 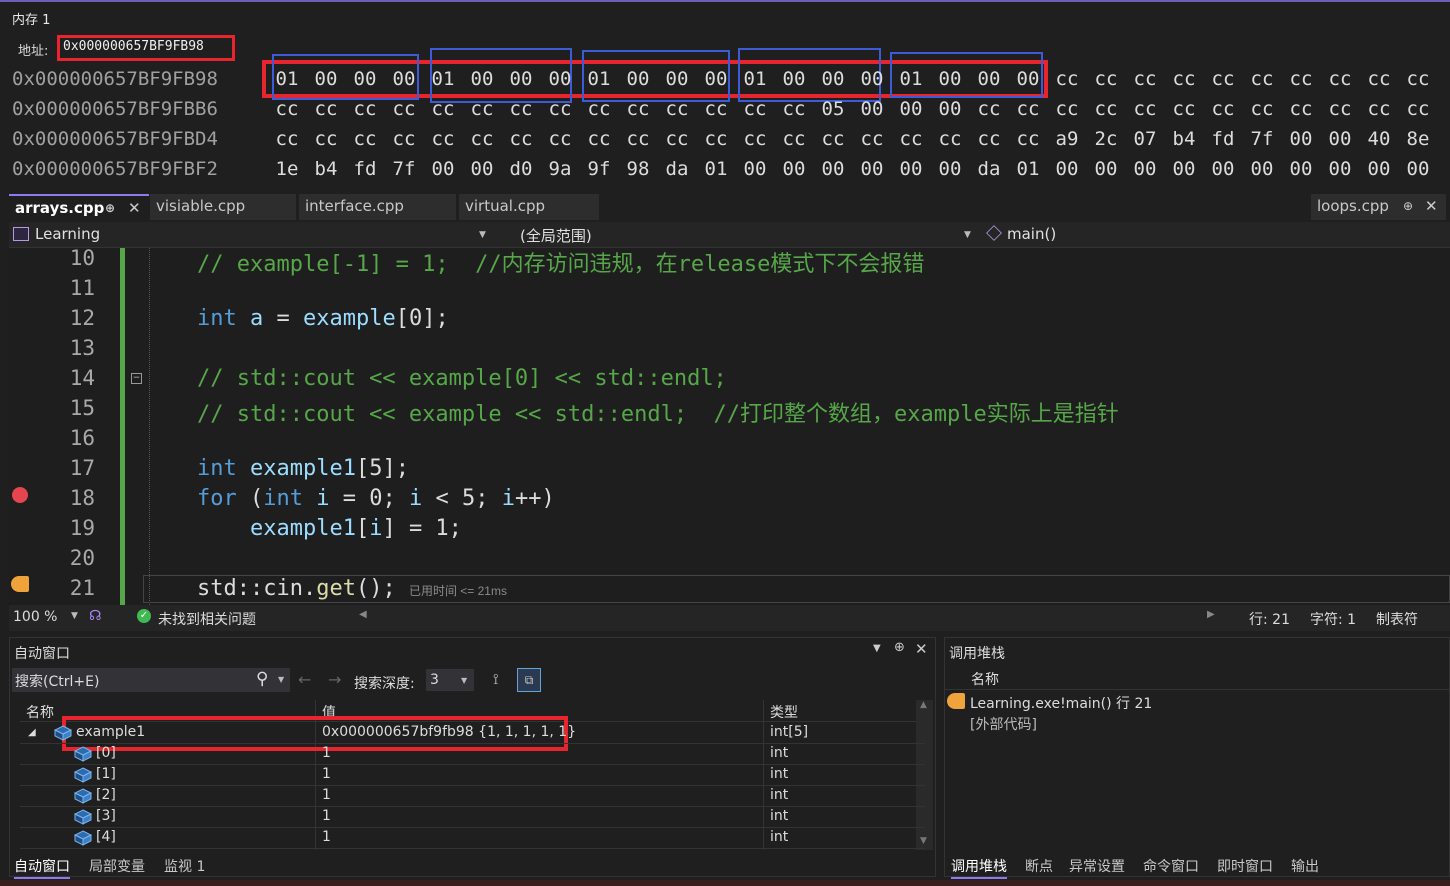 What do you see at coordinates (462, 378) in the screenshot?
I see `code-line: // std::cout << example[0] << std::endl;` at bounding box center [462, 378].